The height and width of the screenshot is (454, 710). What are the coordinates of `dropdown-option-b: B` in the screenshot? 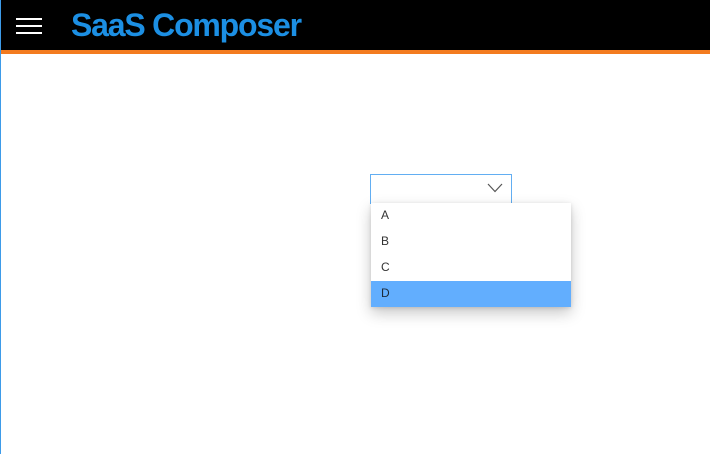 It's located at (471, 242).